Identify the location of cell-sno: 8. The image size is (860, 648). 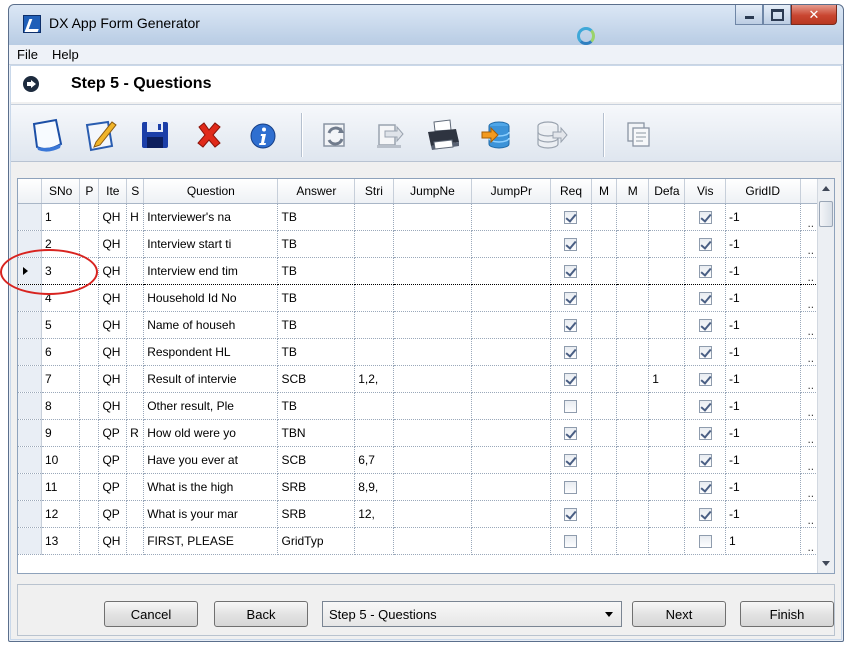
(61, 406).